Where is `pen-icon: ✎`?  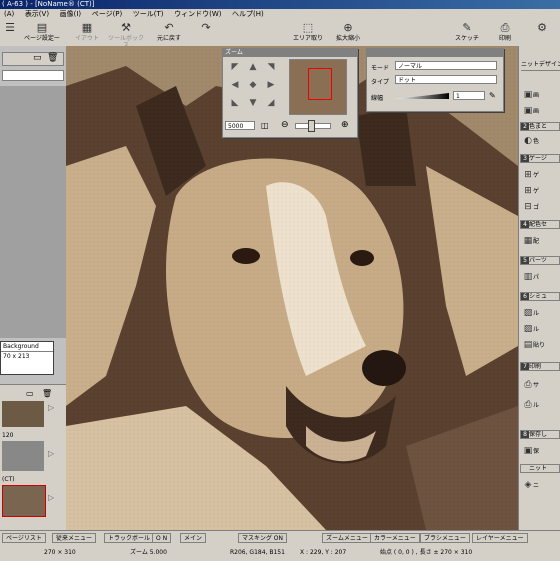
pen-icon: ✎ is located at coordinates (492, 95).